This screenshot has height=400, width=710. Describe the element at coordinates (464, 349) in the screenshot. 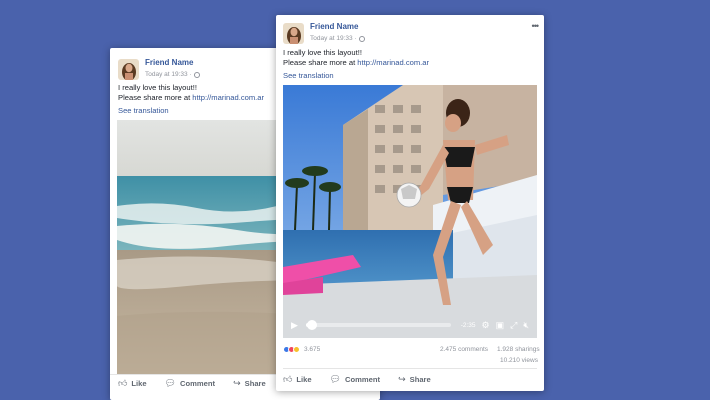

I see `comments-count: 2.475 comments` at that location.